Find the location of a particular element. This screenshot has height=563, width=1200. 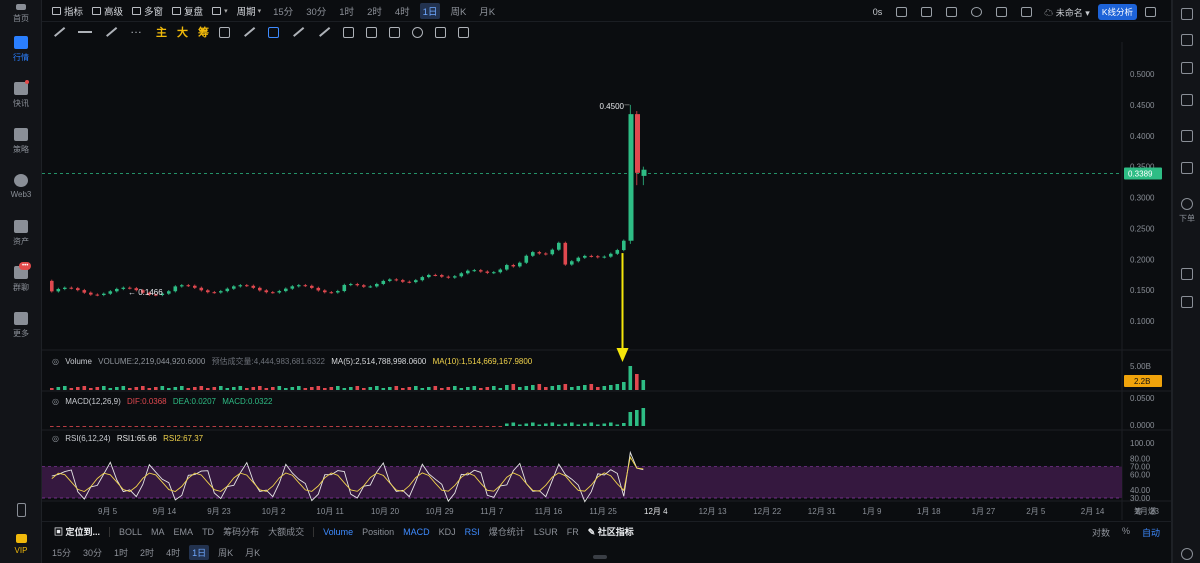

bottom-timeframe-15m: 15分 is located at coordinates (61, 552).